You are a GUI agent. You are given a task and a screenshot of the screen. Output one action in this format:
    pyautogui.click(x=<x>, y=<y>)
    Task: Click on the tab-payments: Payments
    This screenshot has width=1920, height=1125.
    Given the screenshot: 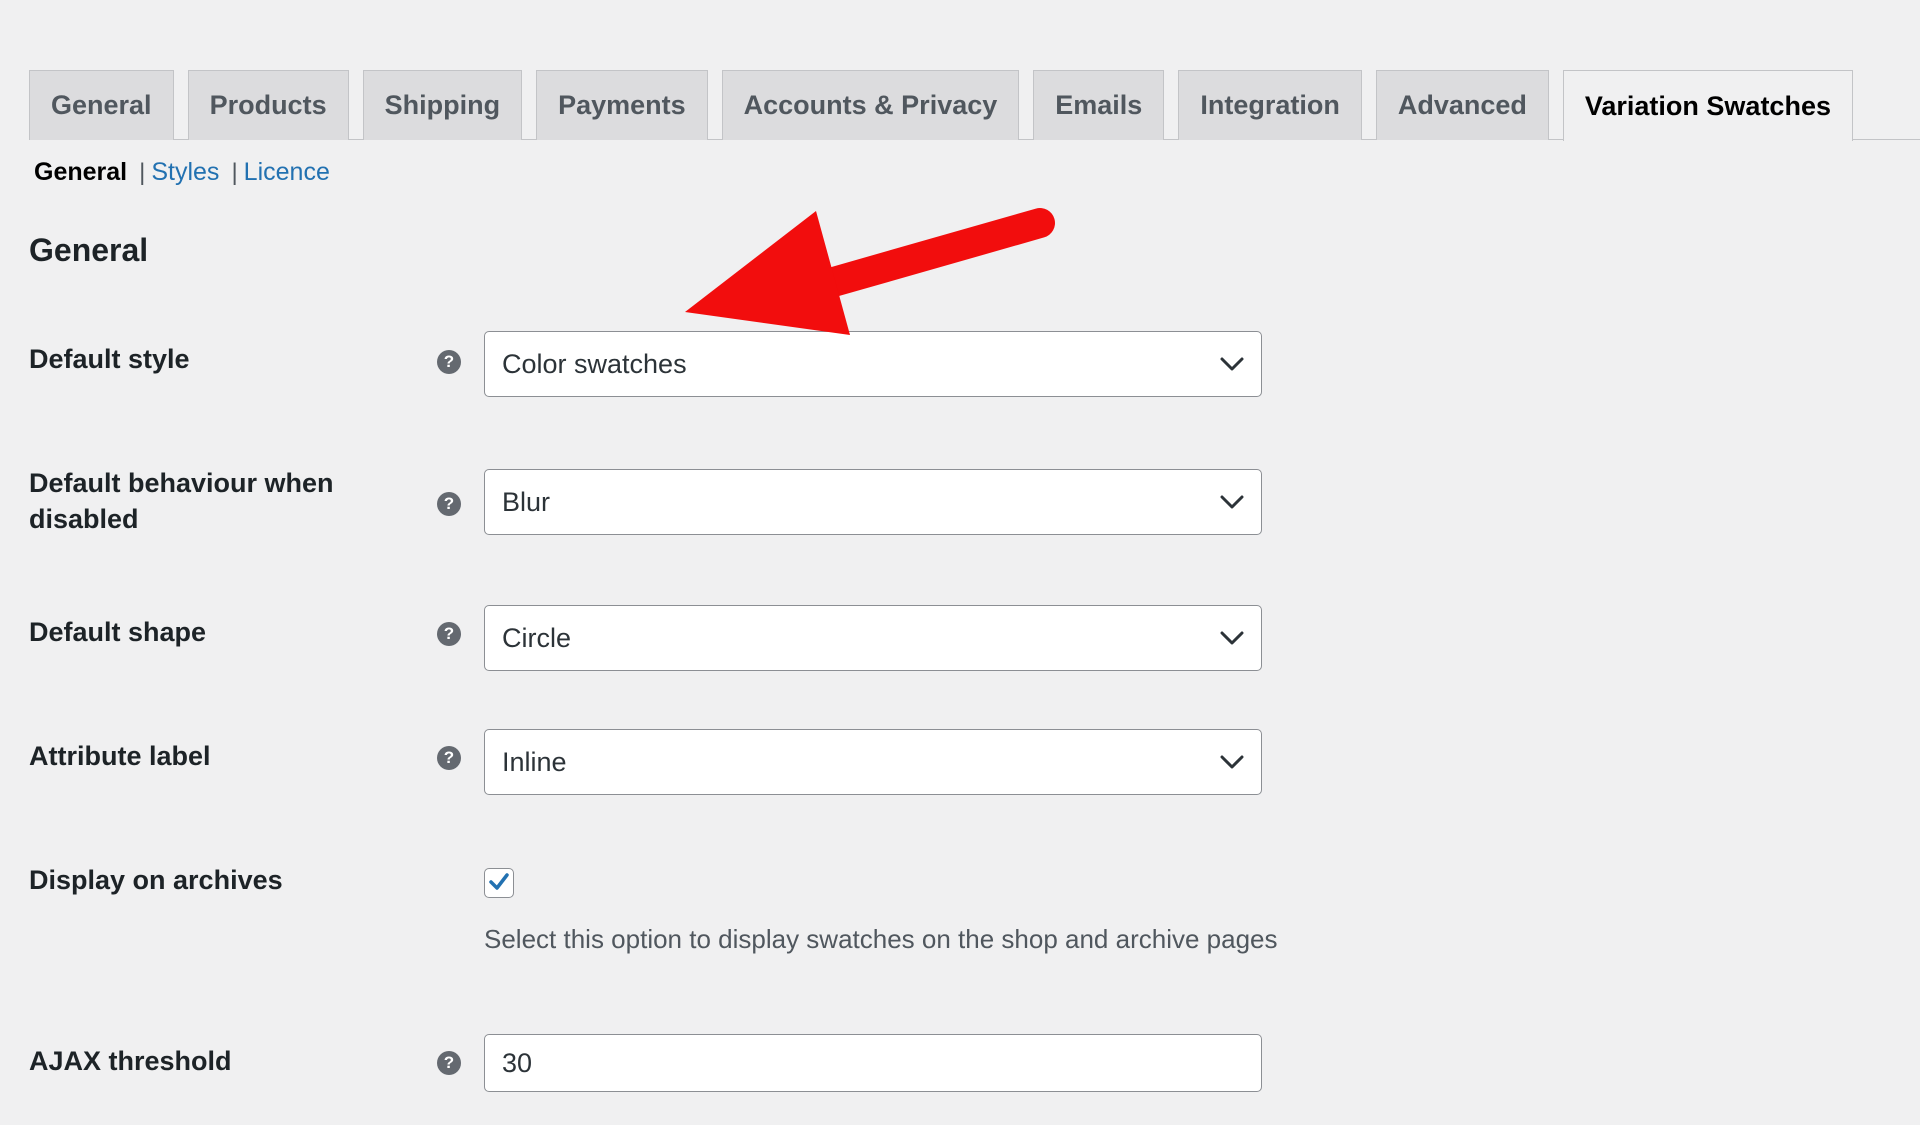 What is the action you would take?
    pyautogui.click(x=622, y=105)
    